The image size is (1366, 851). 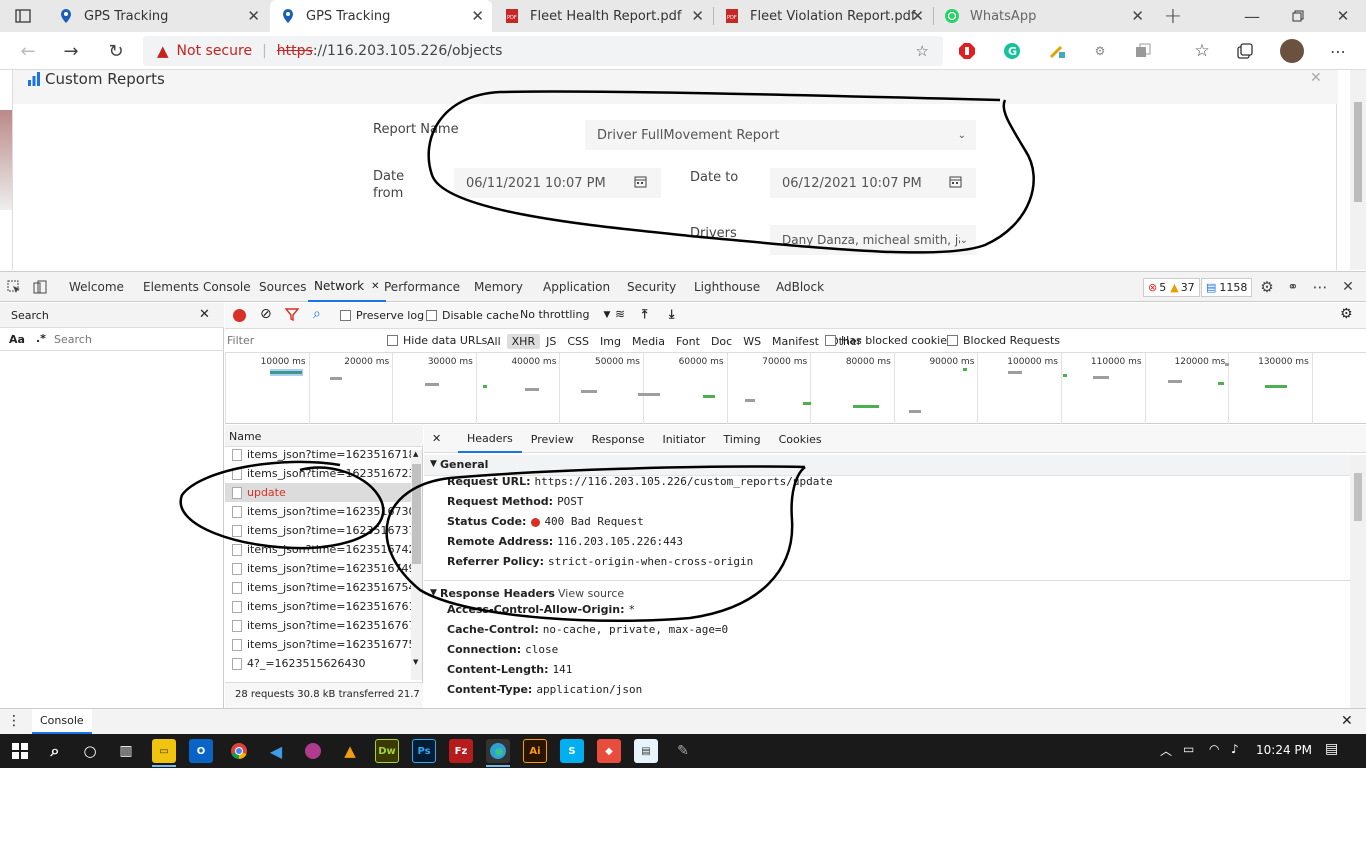 I want to click on detail-tab-preview: Preview, so click(x=552, y=439).